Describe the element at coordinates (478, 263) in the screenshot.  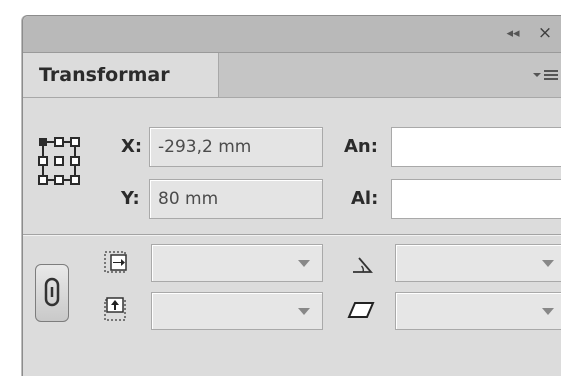
I see `rotate-select` at that location.